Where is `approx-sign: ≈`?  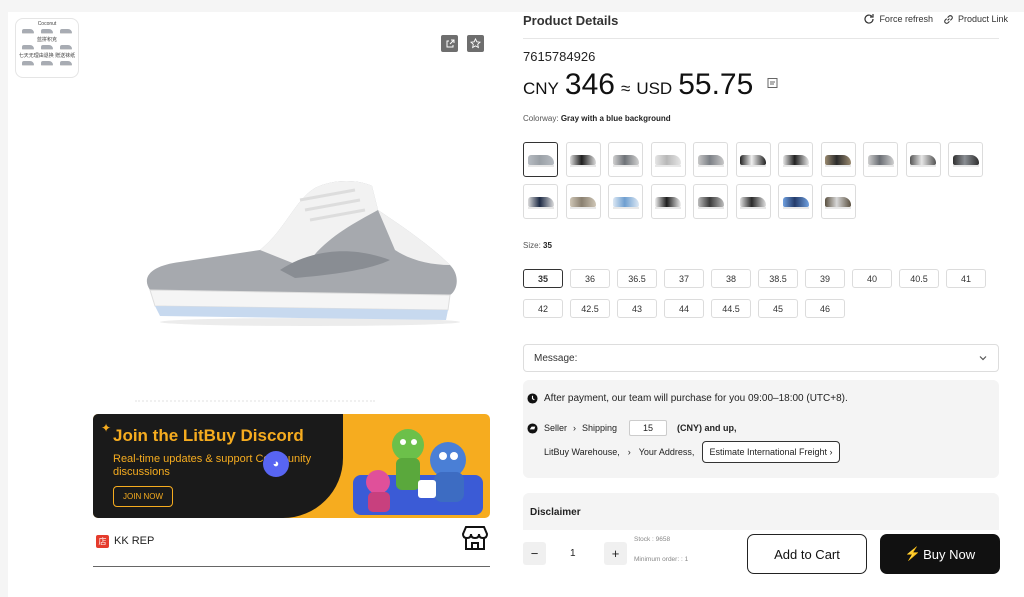
approx-sign: ≈ is located at coordinates (625, 88).